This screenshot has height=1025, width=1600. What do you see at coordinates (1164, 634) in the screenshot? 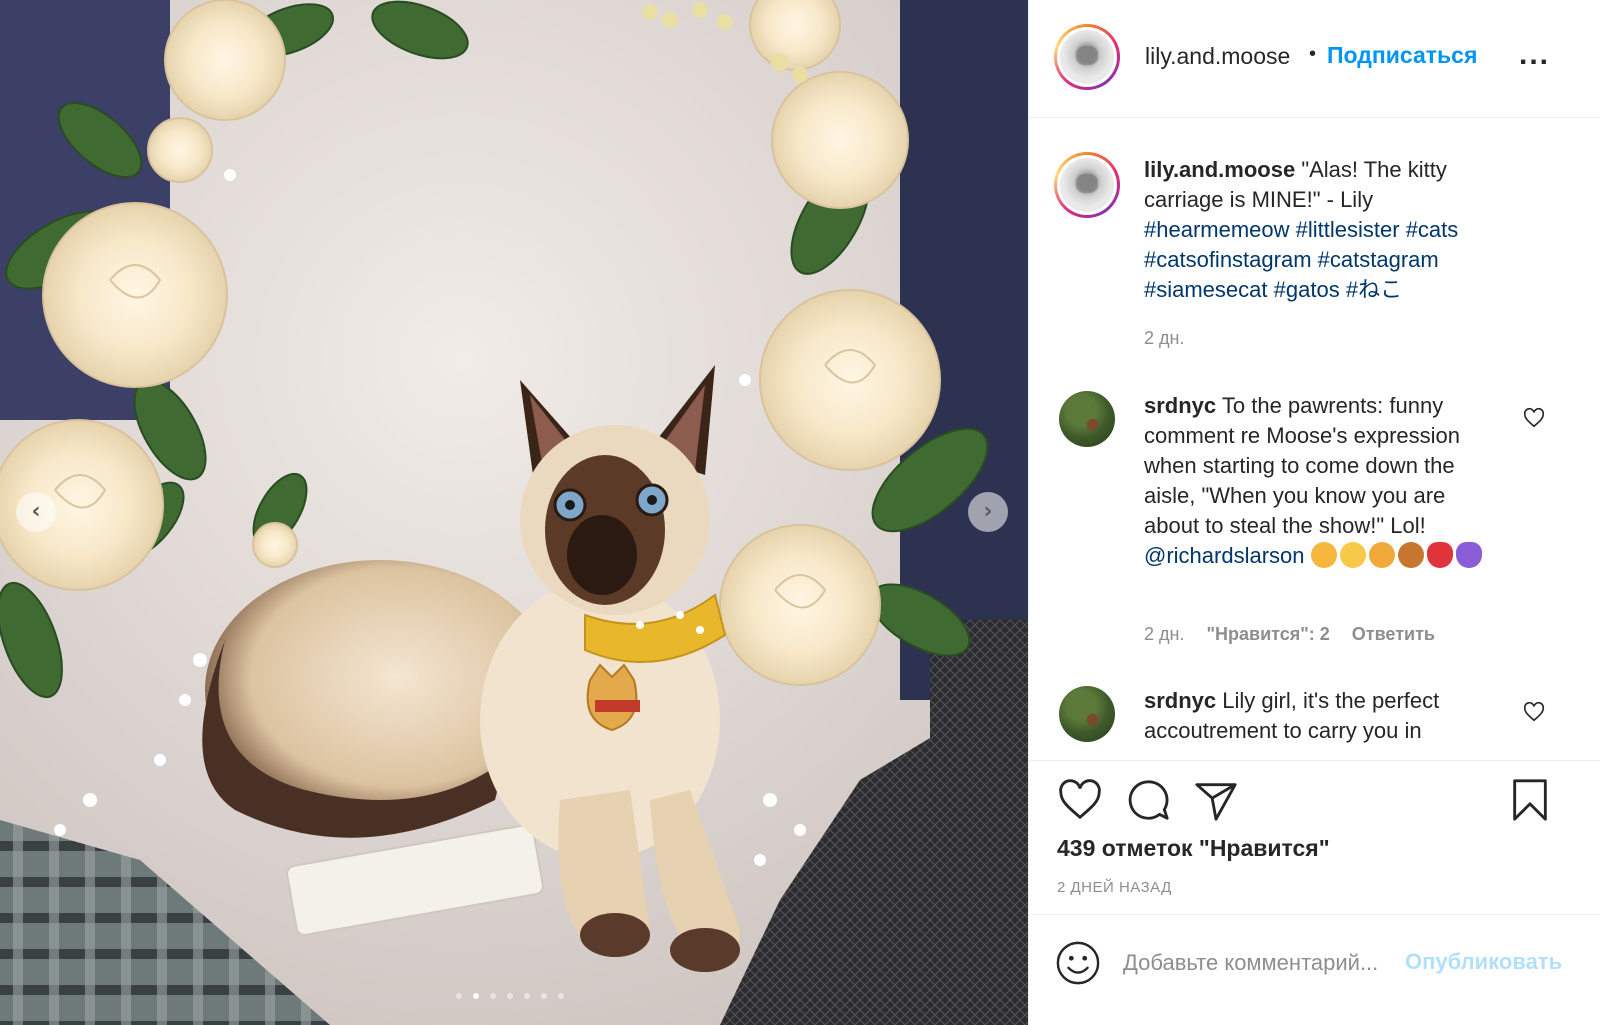
I see `comment-time: 2 дн.` at bounding box center [1164, 634].